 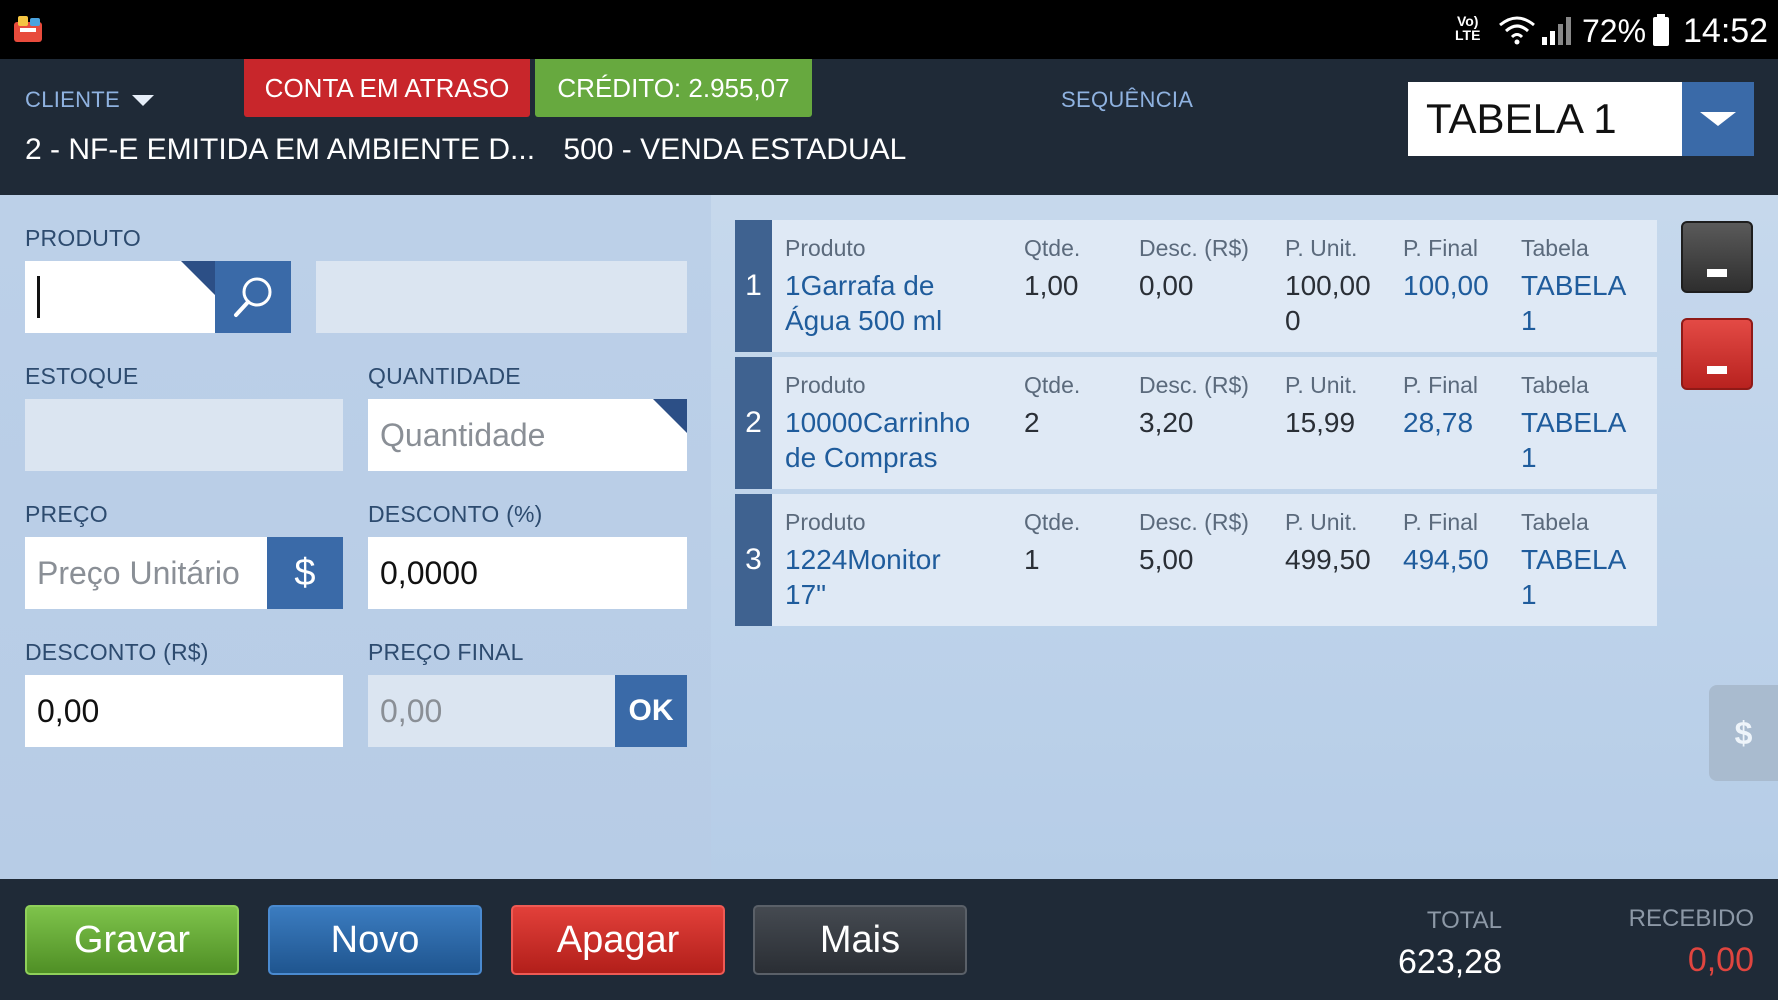 What do you see at coordinates (618, 940) in the screenshot?
I see `apagar-button: Apagar` at bounding box center [618, 940].